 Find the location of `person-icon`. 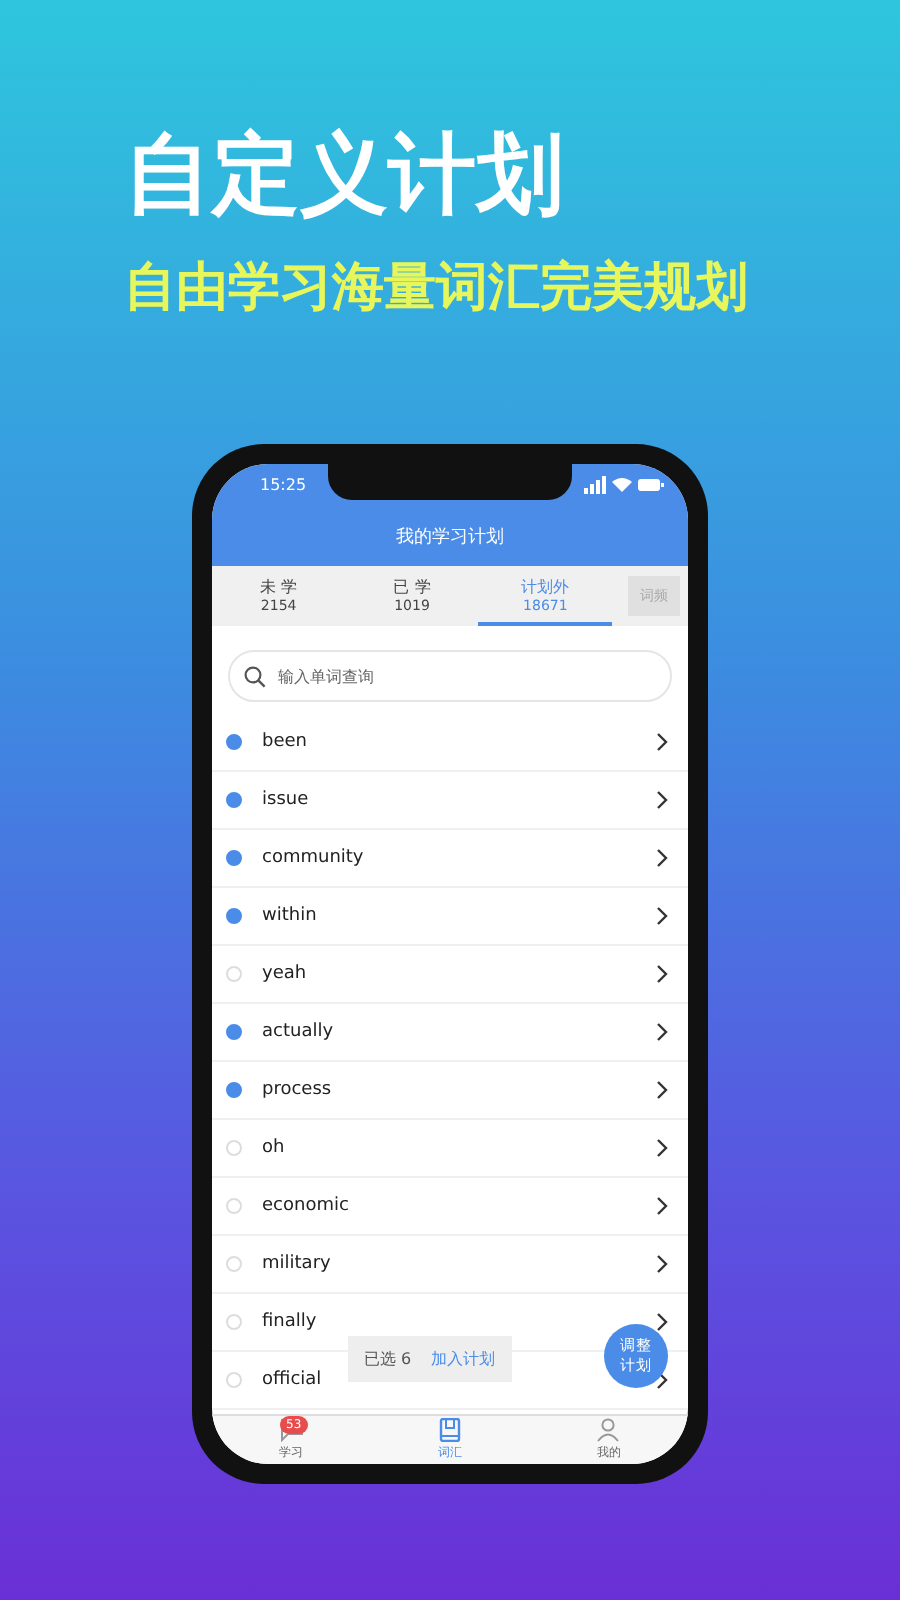

person-icon is located at coordinates (608, 1430).